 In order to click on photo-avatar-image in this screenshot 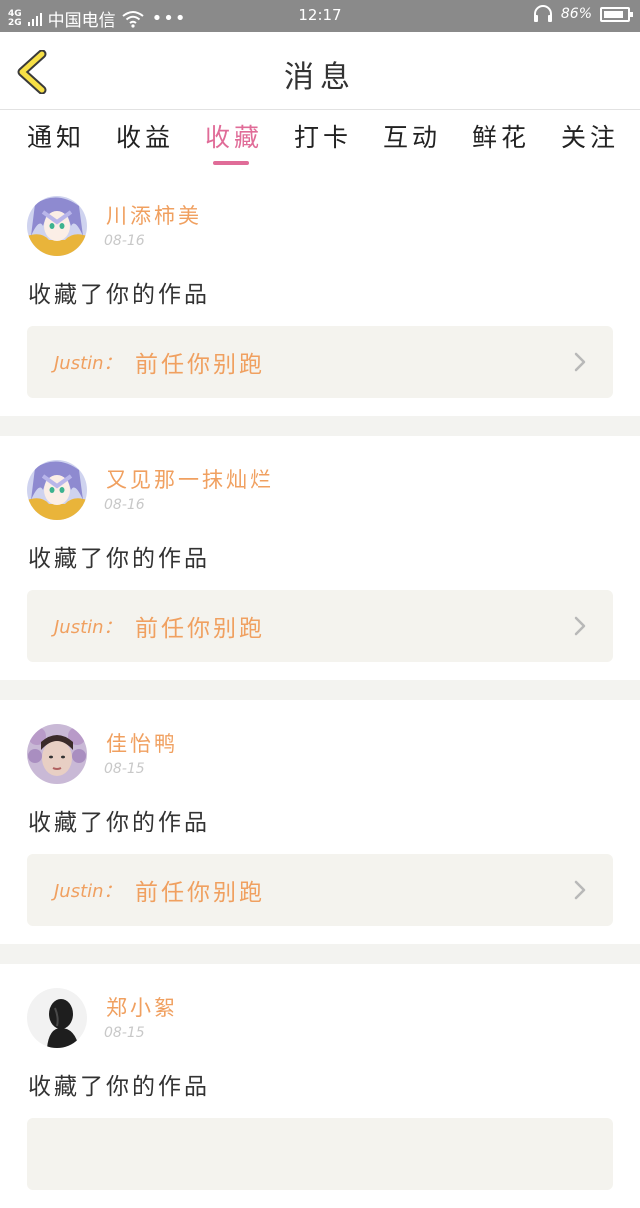, I will do `click(57, 754)`.